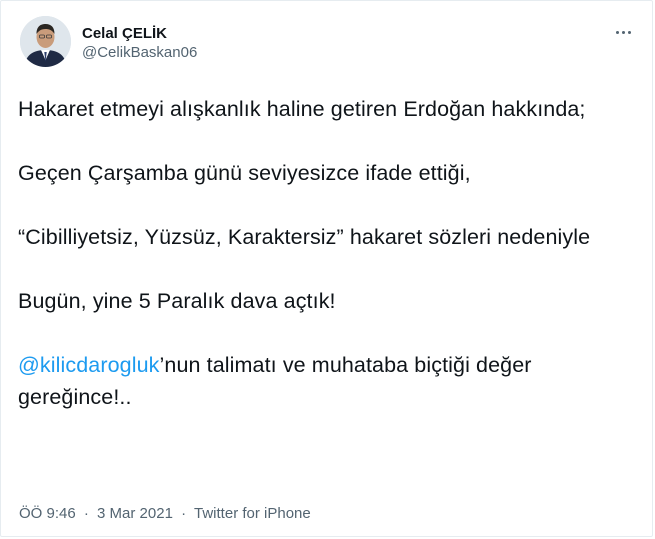 Image resolution: width=655 pixels, height=539 pixels. I want to click on display-name: Celal ÇELİK, so click(139, 33).